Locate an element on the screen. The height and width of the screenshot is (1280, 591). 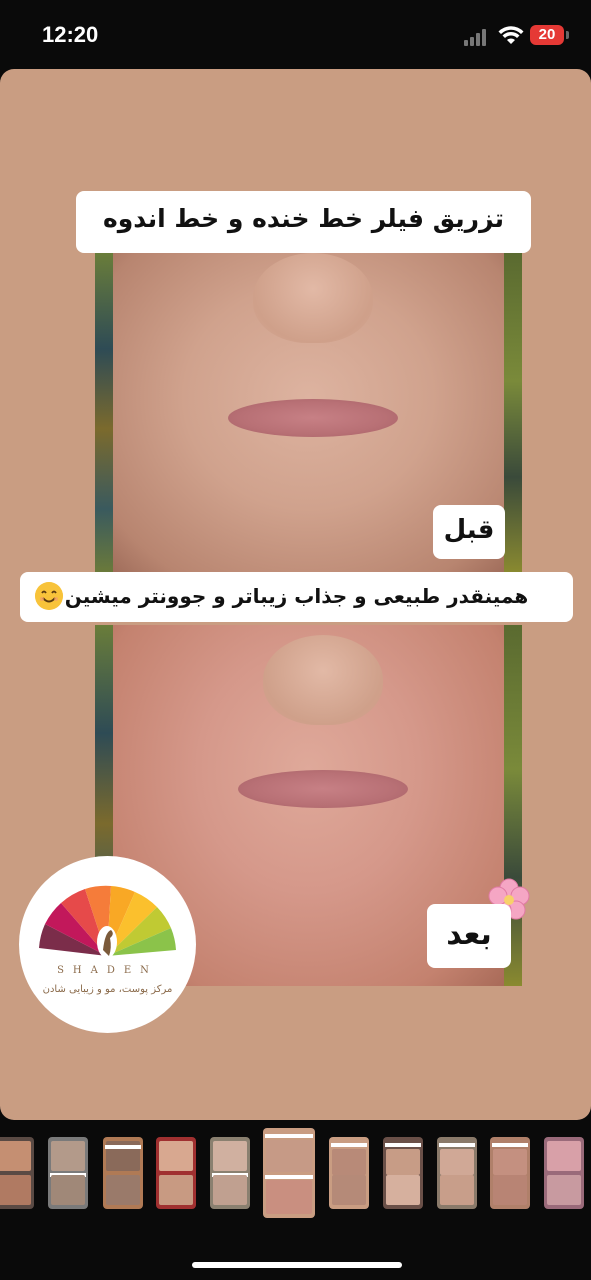
peacock-logo-icon is located at coordinates (107, 921).